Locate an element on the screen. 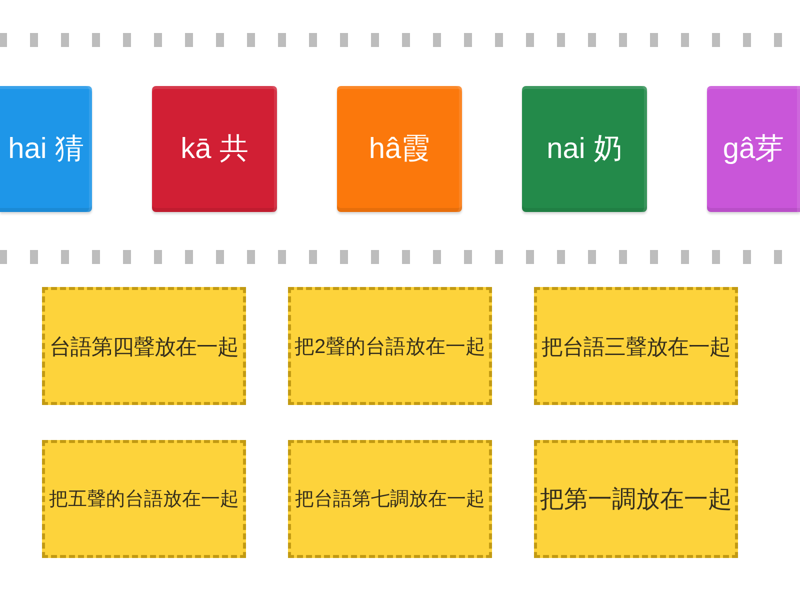 This screenshot has width=800, height=600. category-box: 把台語三聲放在一起 is located at coordinates (636, 346).